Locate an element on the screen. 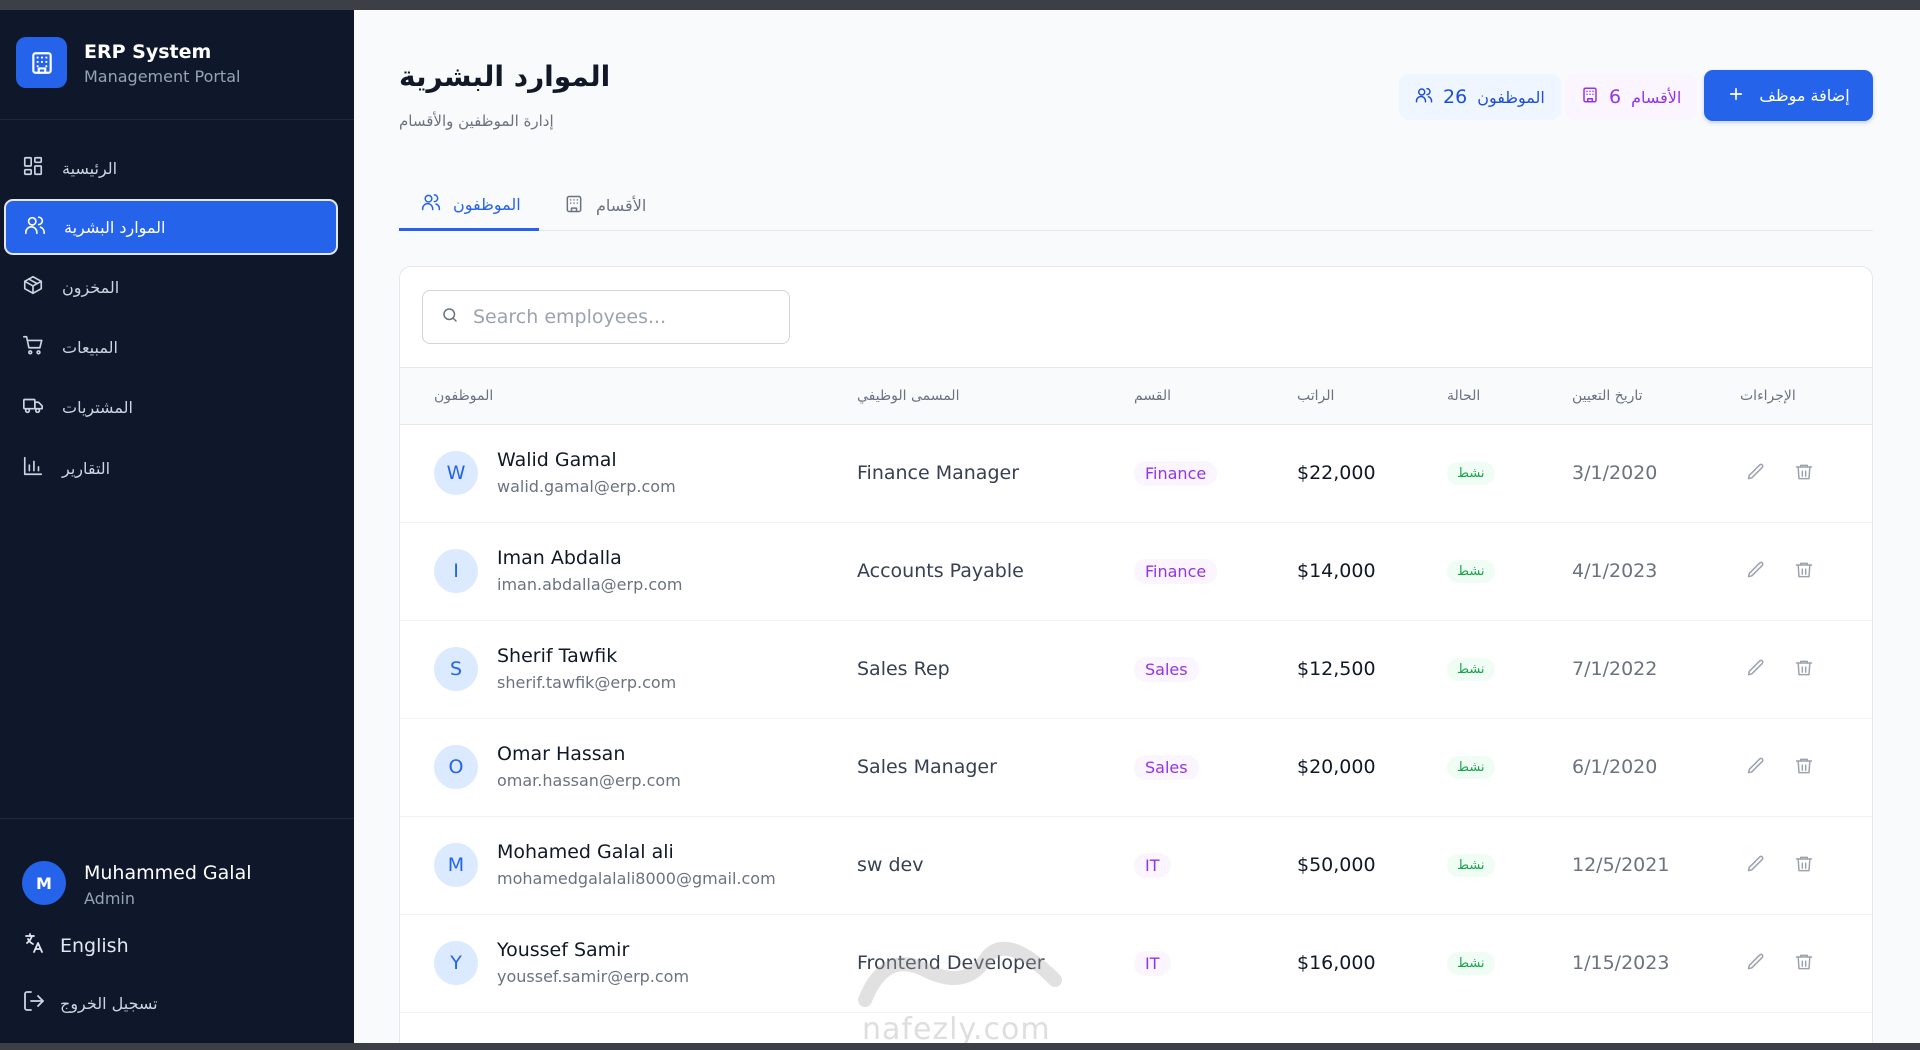 This screenshot has width=1920, height=1050. hire-date: 7/1/2022 is located at coordinates (1615, 669).